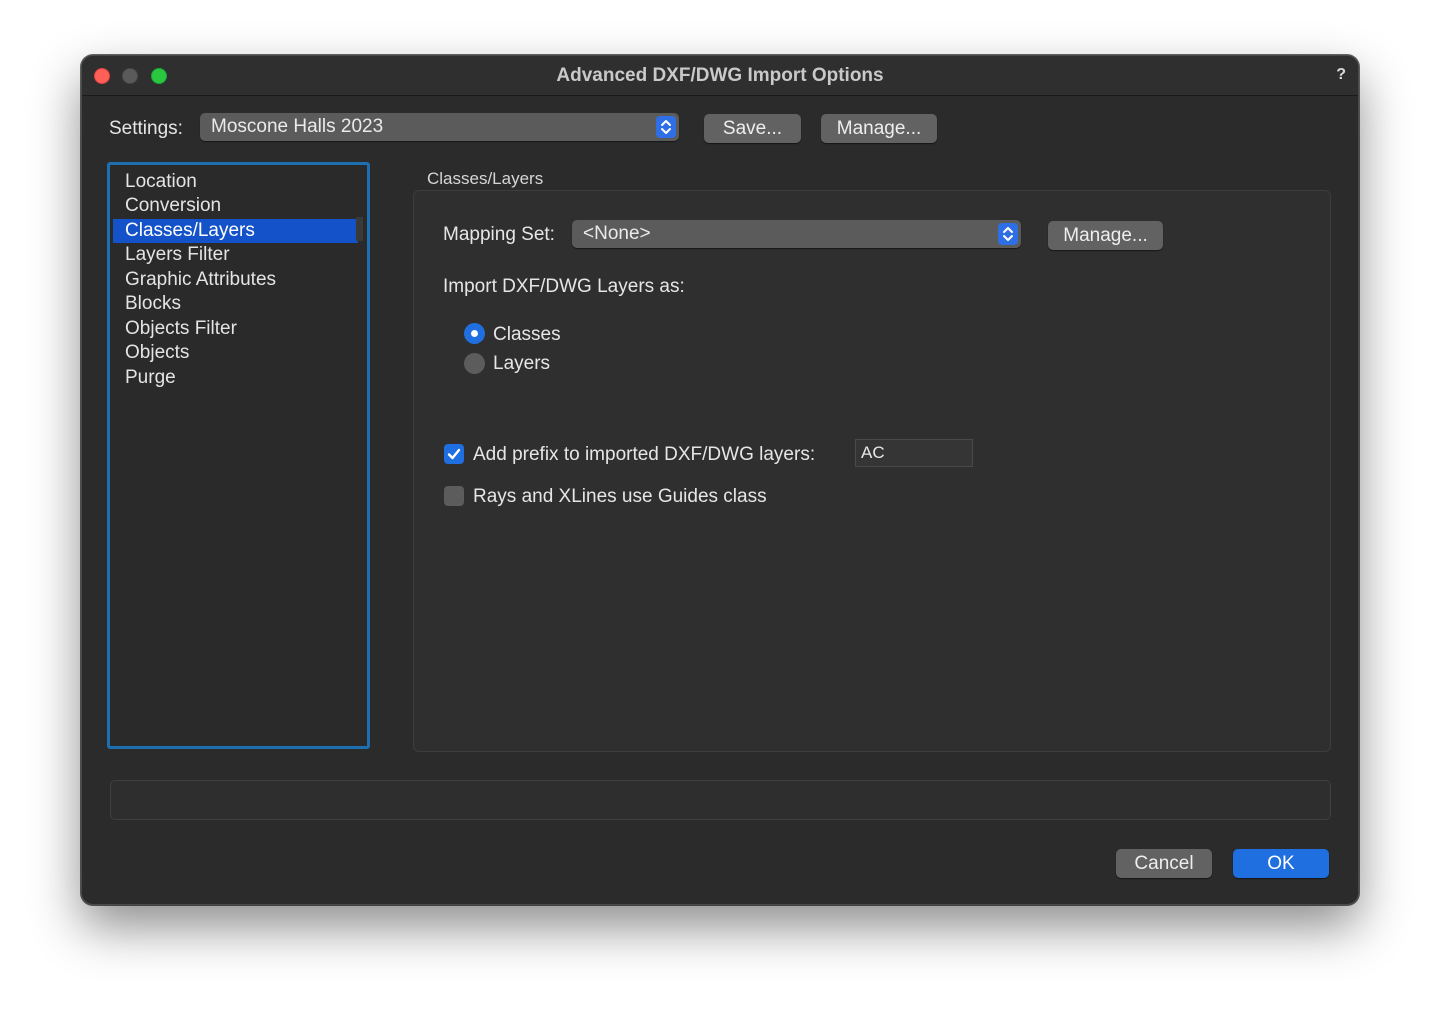  I want to click on settings-popup: Moscone Halls 2023, so click(439, 127).